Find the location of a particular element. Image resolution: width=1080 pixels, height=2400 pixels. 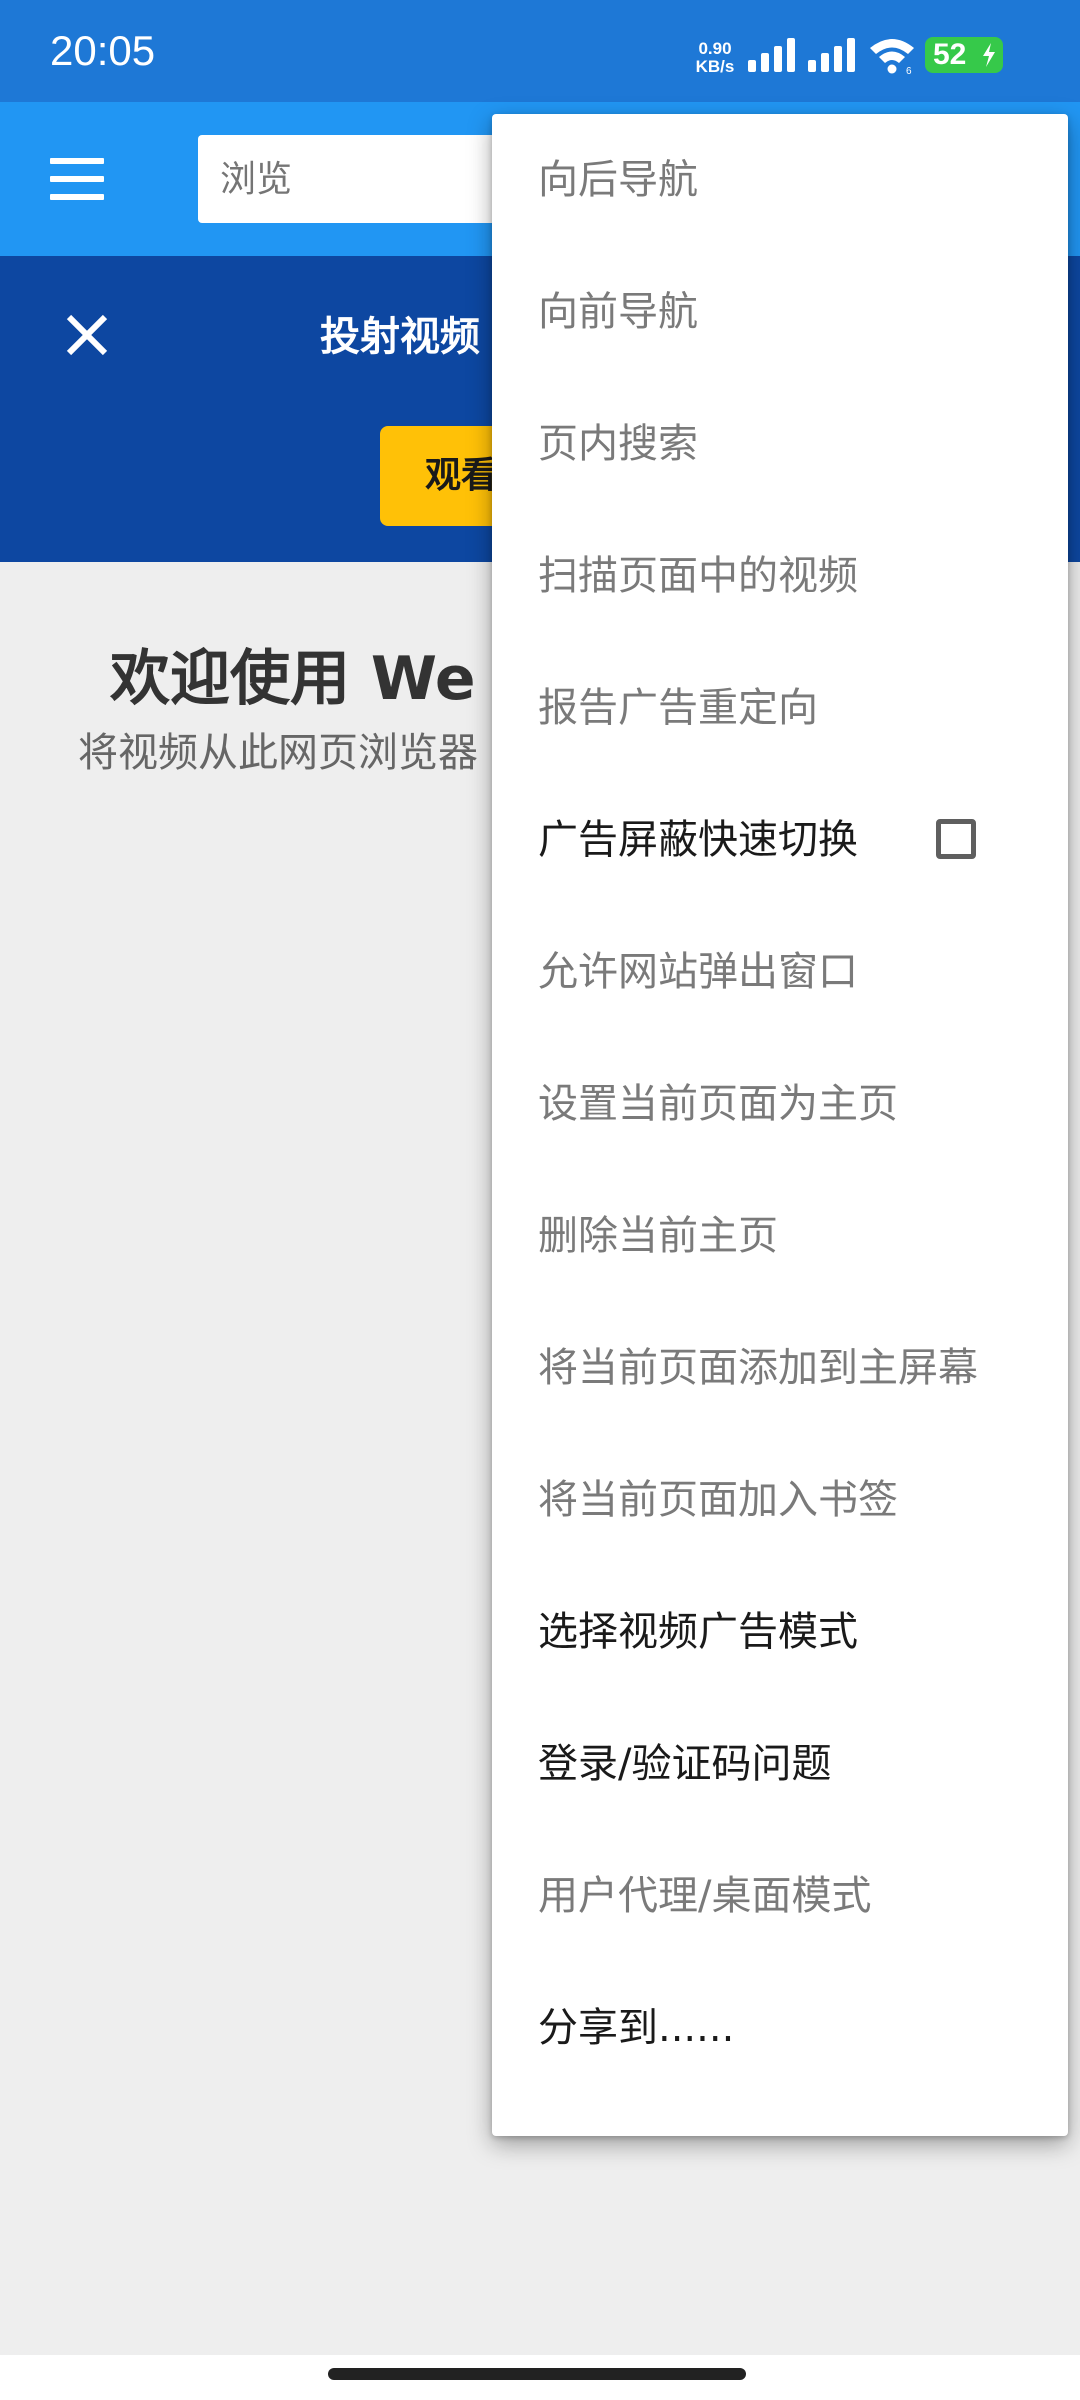

menu-item-user-agent: 用户代理/桌面模式 is located at coordinates (780, 1896).